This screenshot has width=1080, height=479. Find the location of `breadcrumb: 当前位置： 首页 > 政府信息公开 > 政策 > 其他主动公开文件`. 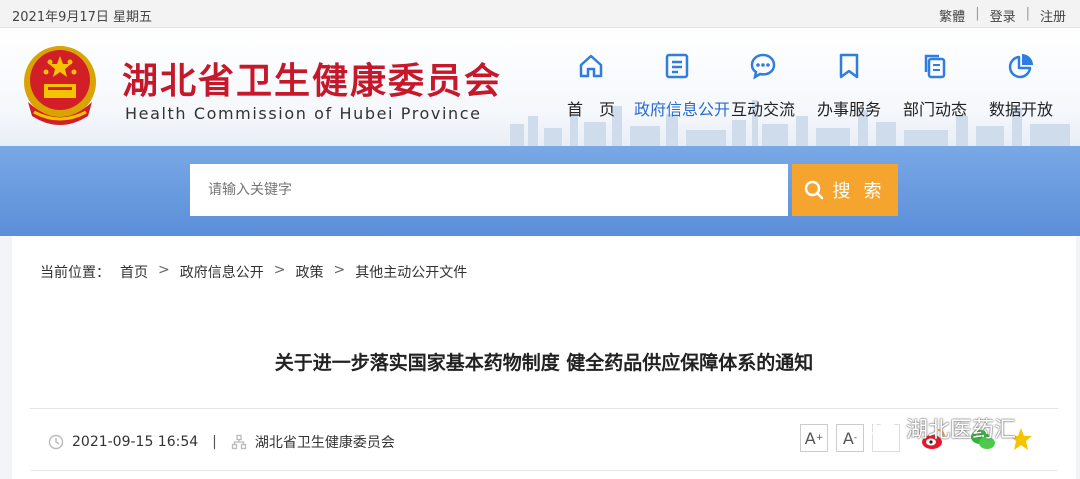

breadcrumb: 当前位置： 首页 > 政府信息公开 > 政策 > 其他主动公开文件 is located at coordinates (253, 272).